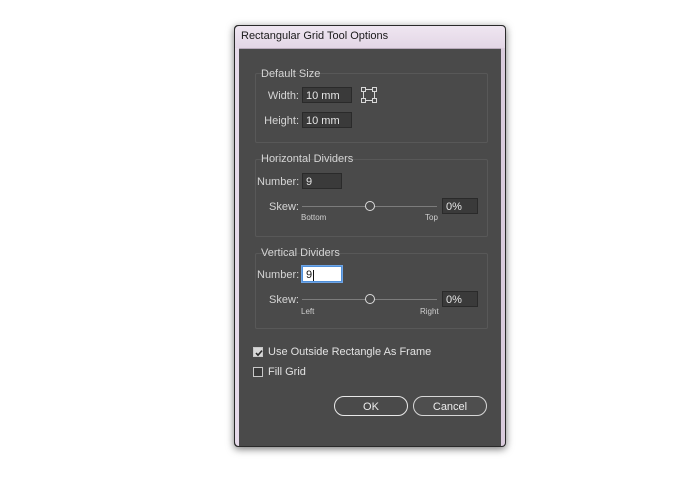 The width and height of the screenshot is (700, 496). Describe the element at coordinates (281, 121) in the screenshot. I see `height-label: Height:` at that location.